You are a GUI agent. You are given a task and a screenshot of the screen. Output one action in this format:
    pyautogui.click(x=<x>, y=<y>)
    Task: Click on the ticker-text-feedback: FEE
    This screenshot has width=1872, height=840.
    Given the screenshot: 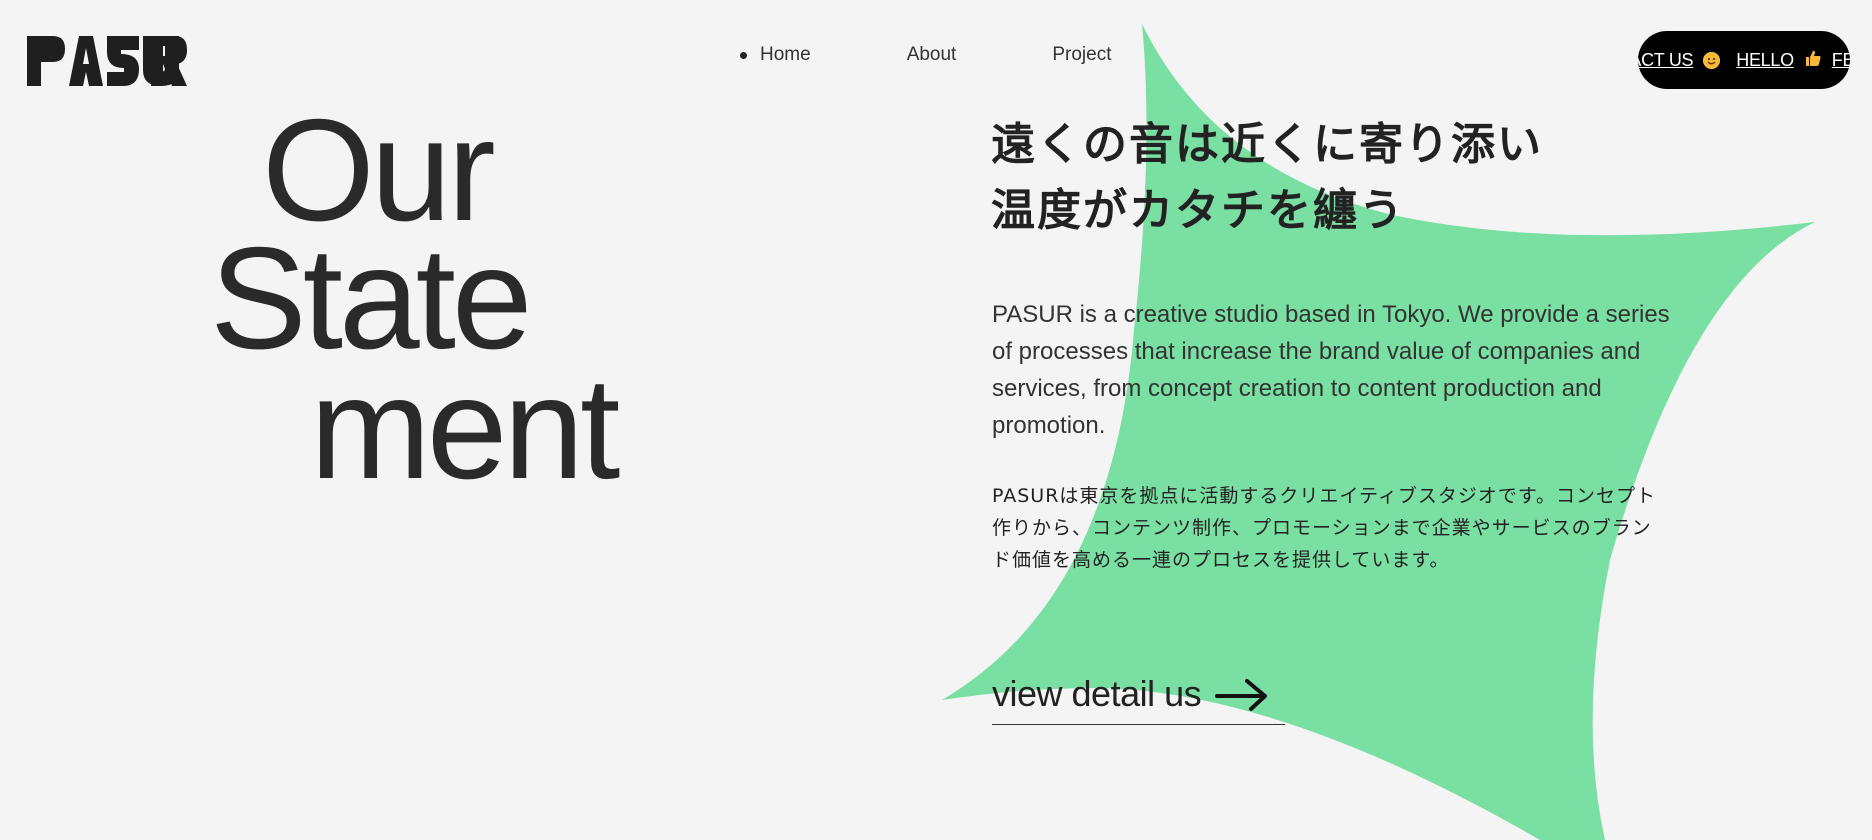 What is the action you would take?
    pyautogui.click(x=1840, y=59)
    